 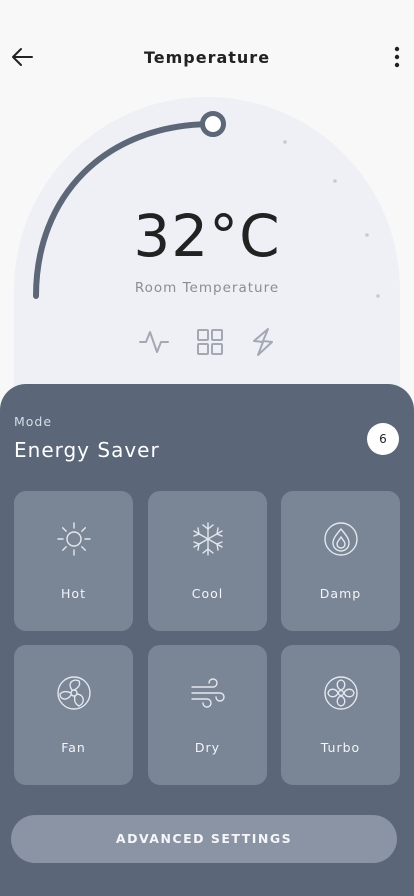 I want to click on mode-tile-hot: Hot, so click(x=73, y=561).